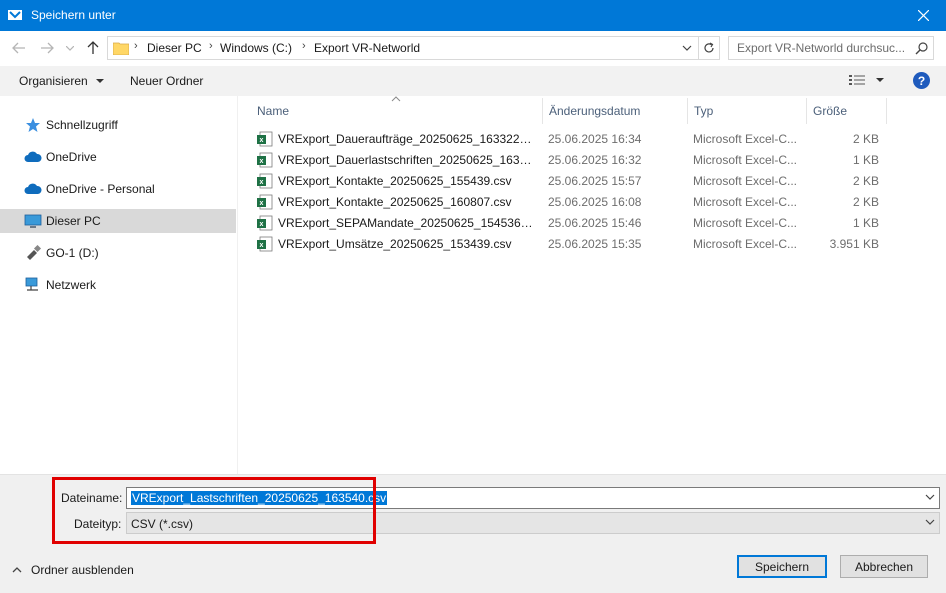 The height and width of the screenshot is (593, 946). I want to click on sidebar-item-label: OneDrive, so click(71, 157).